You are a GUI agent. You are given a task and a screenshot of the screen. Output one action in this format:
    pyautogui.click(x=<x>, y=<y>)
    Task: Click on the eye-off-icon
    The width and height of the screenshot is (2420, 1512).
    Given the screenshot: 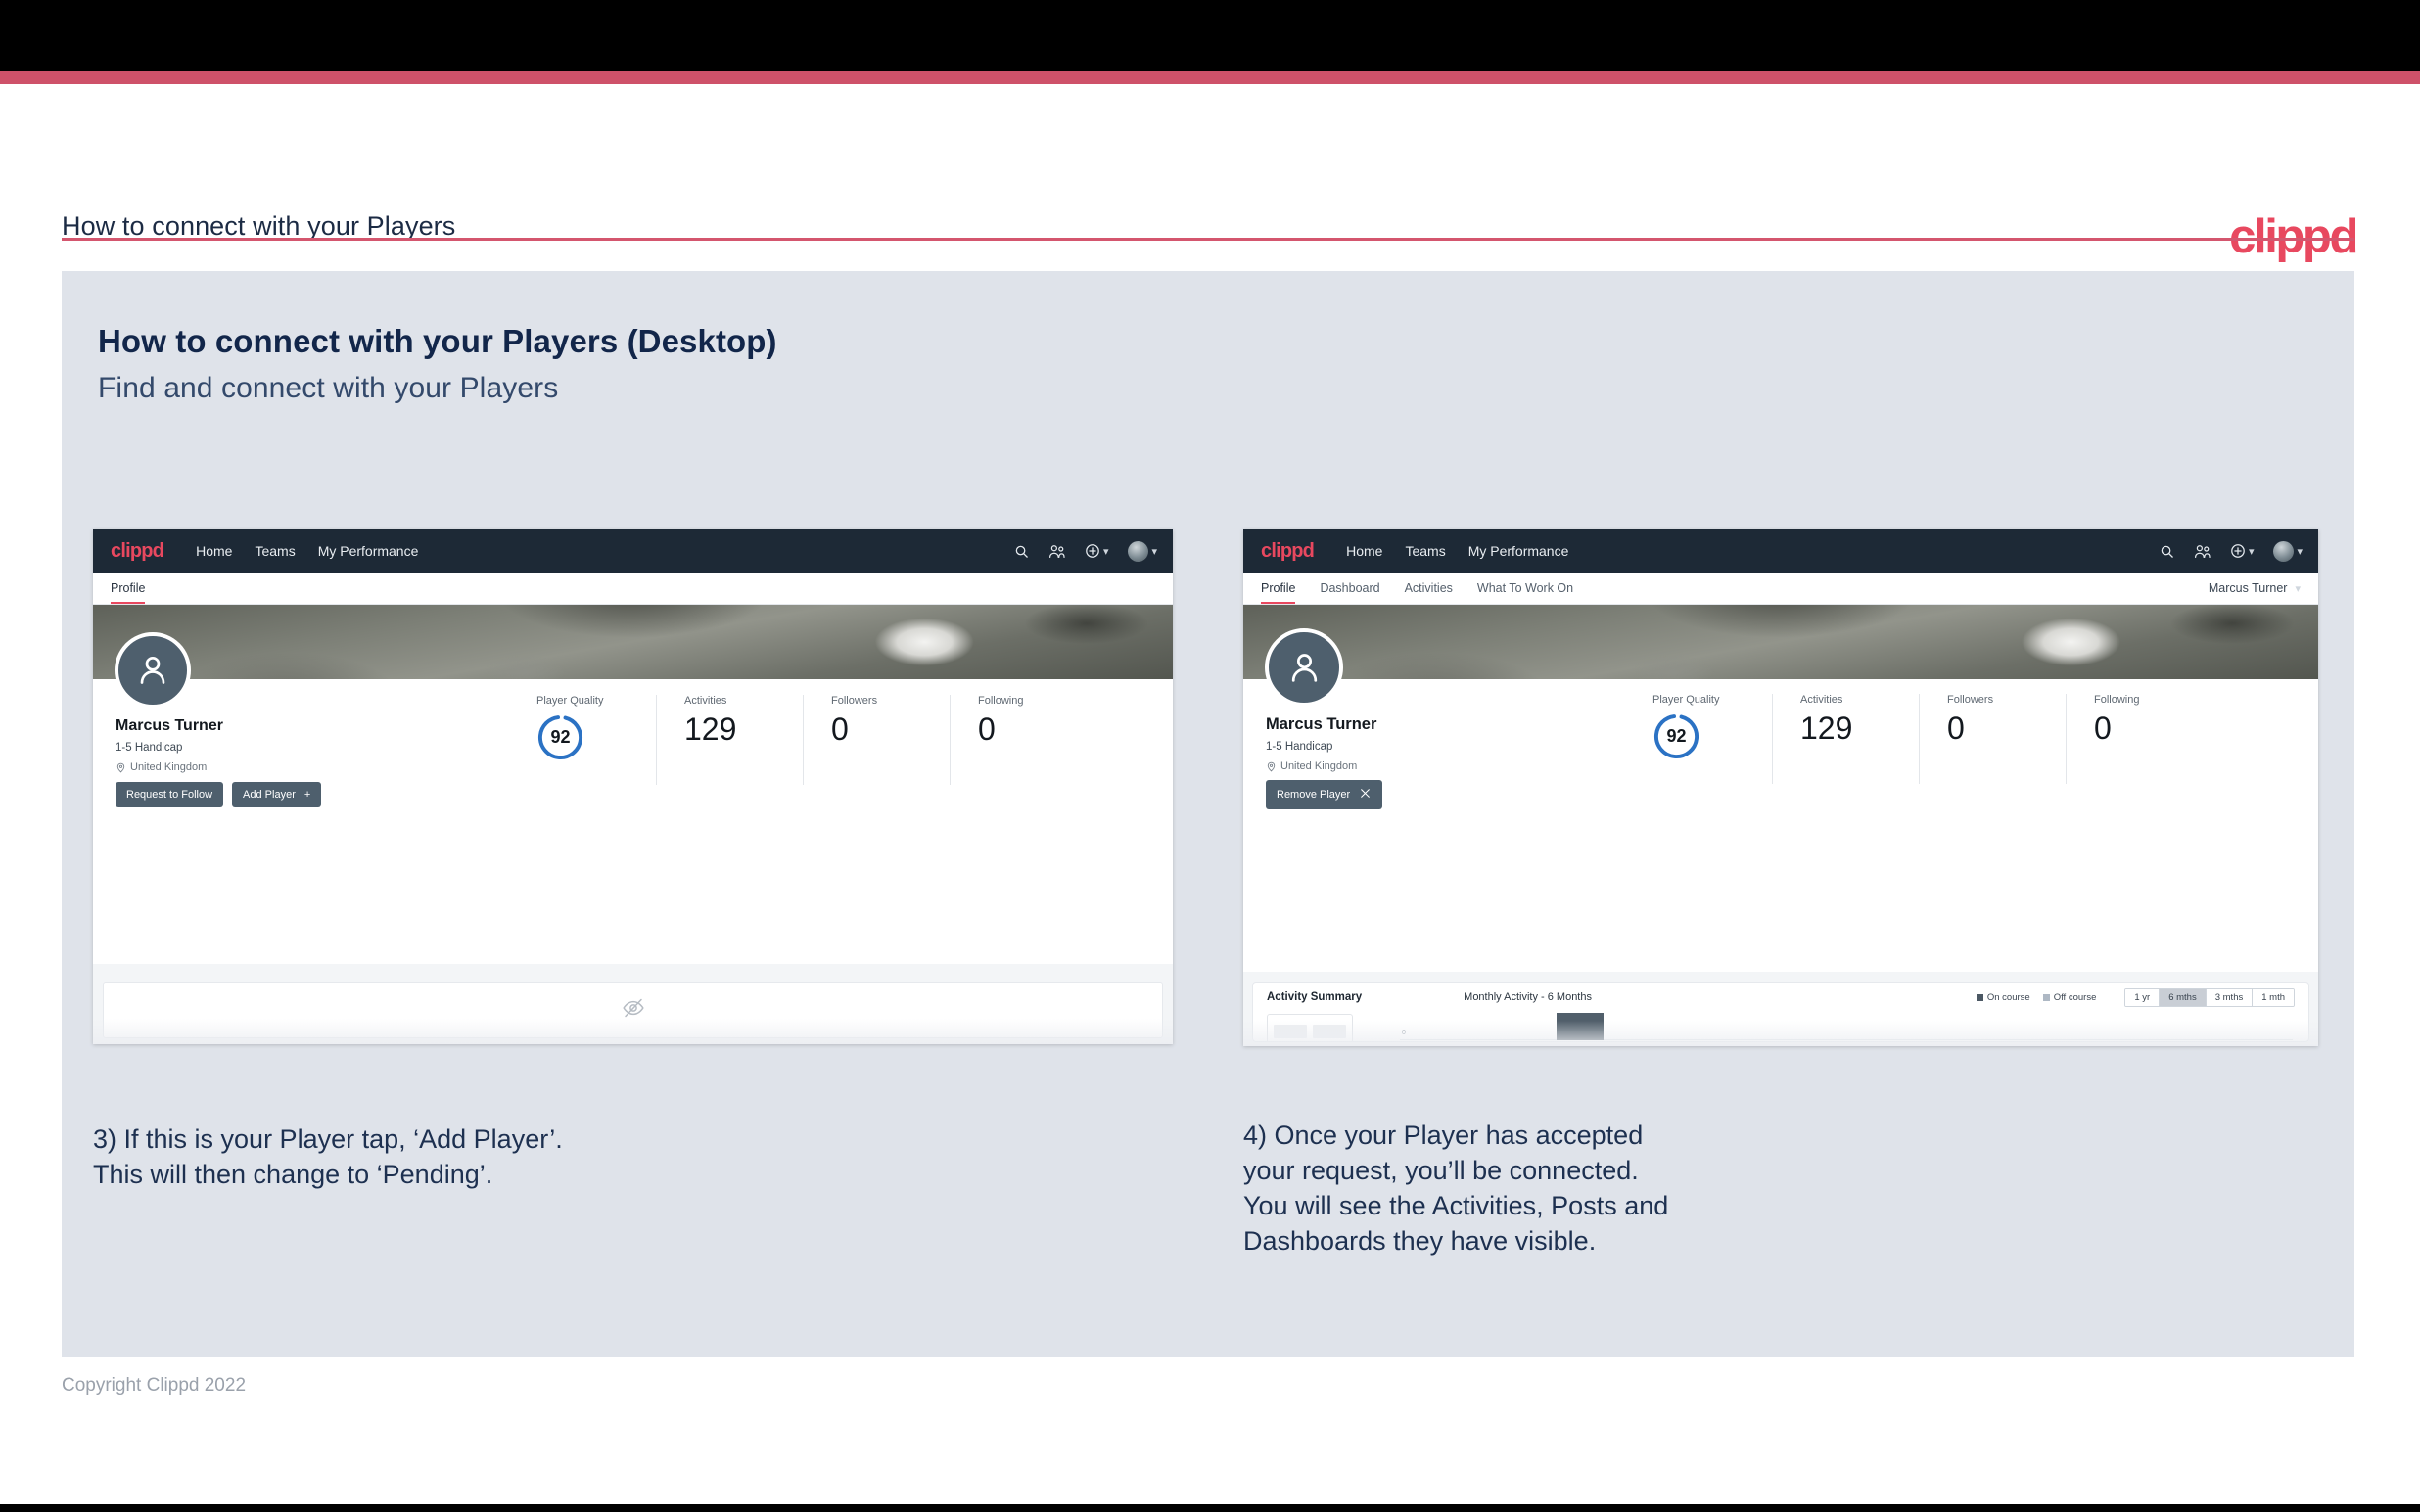 What is the action you would take?
    pyautogui.click(x=633, y=1010)
    